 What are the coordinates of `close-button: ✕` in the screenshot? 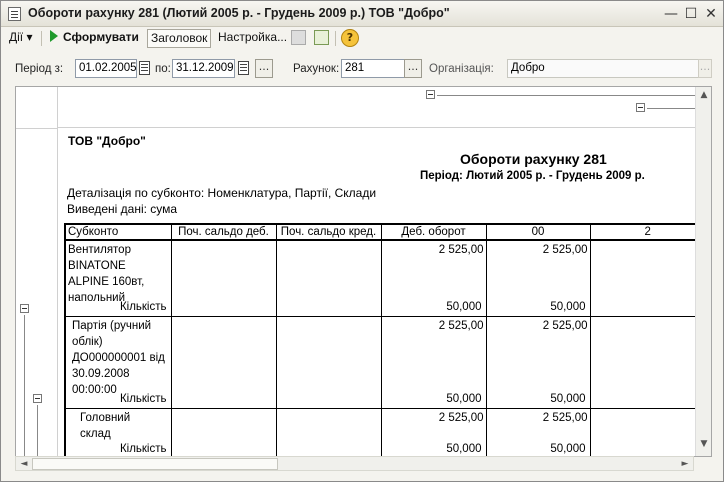 It's located at (711, 14).